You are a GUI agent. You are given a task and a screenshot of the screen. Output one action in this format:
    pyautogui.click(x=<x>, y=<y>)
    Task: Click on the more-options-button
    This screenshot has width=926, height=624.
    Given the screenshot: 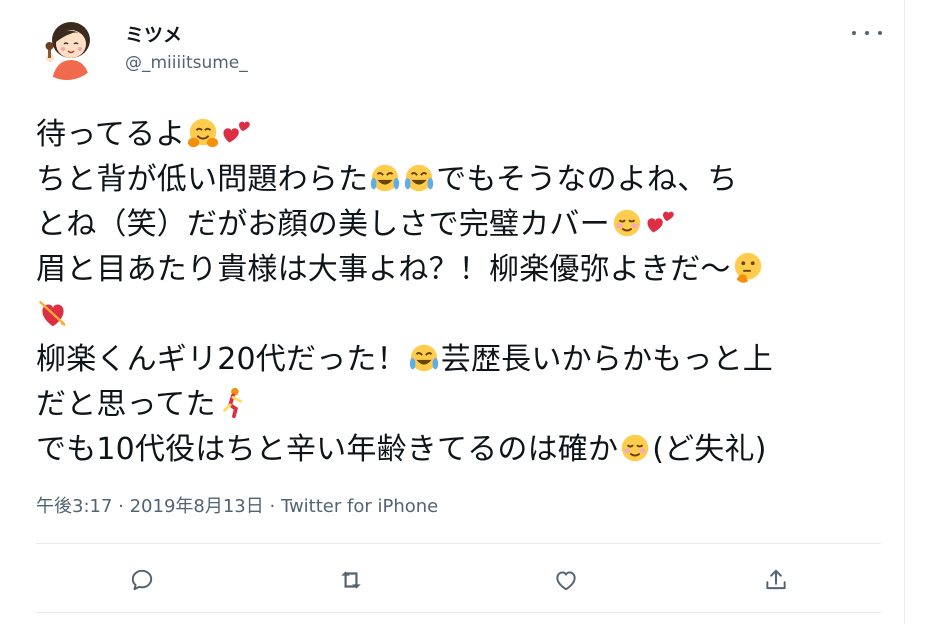 What is the action you would take?
    pyautogui.click(x=867, y=33)
    